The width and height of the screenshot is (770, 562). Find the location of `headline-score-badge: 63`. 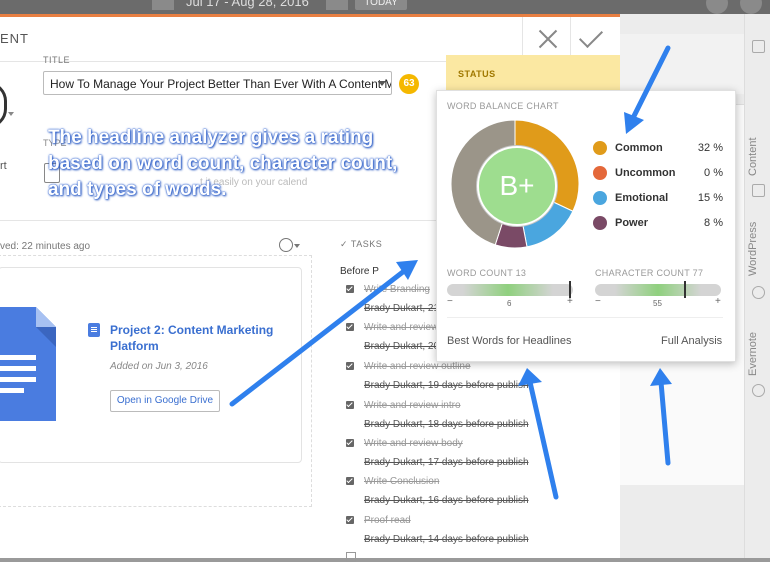

headline-score-badge: 63 is located at coordinates (409, 84).